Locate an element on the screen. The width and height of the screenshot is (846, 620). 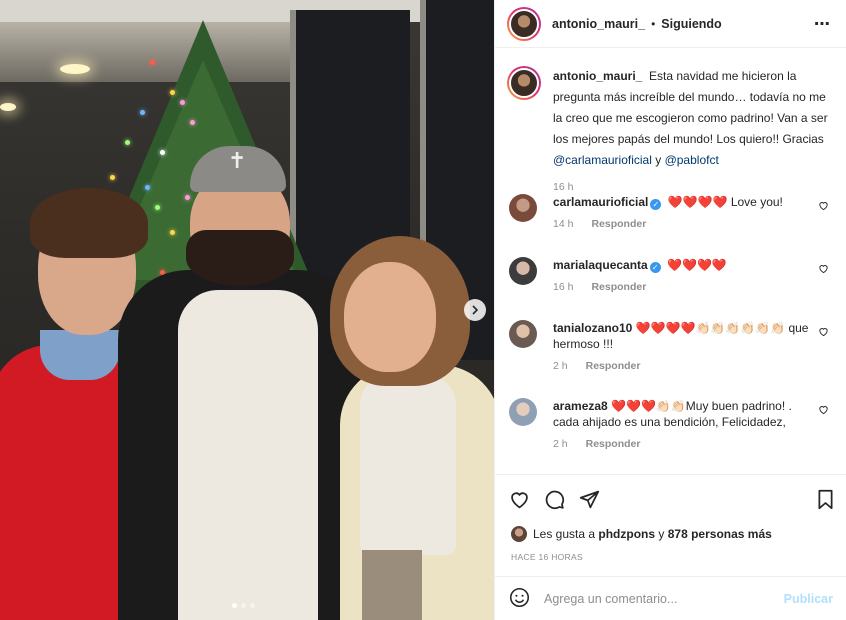
comment-text: ❤️❤️❤️❤️ Love you! is located at coordinates (725, 202).